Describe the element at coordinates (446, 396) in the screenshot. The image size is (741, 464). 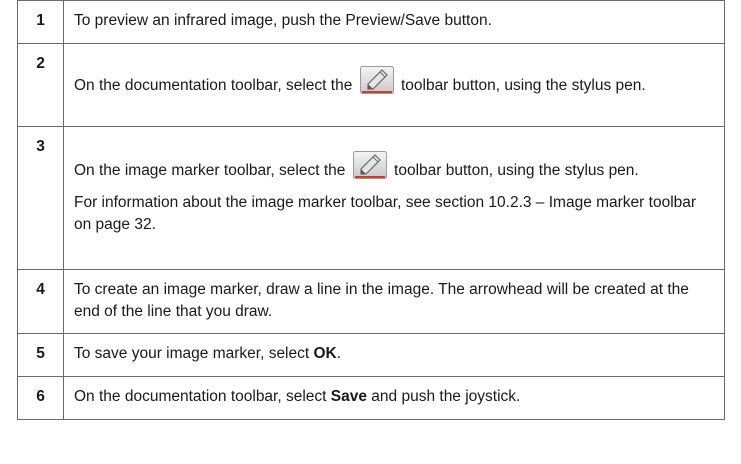
I see `step-text-after: and push the joystick.` at that location.